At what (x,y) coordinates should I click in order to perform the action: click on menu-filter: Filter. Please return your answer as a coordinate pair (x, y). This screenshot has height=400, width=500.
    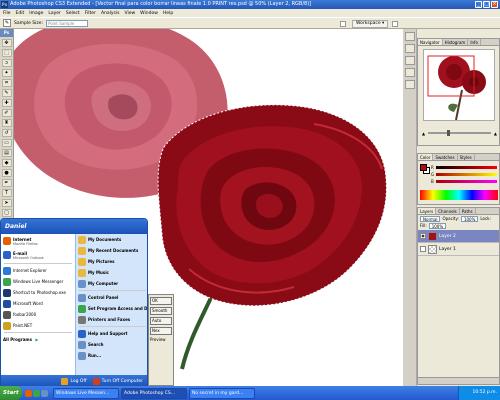
    Looking at the image, I should click on (90, 13).